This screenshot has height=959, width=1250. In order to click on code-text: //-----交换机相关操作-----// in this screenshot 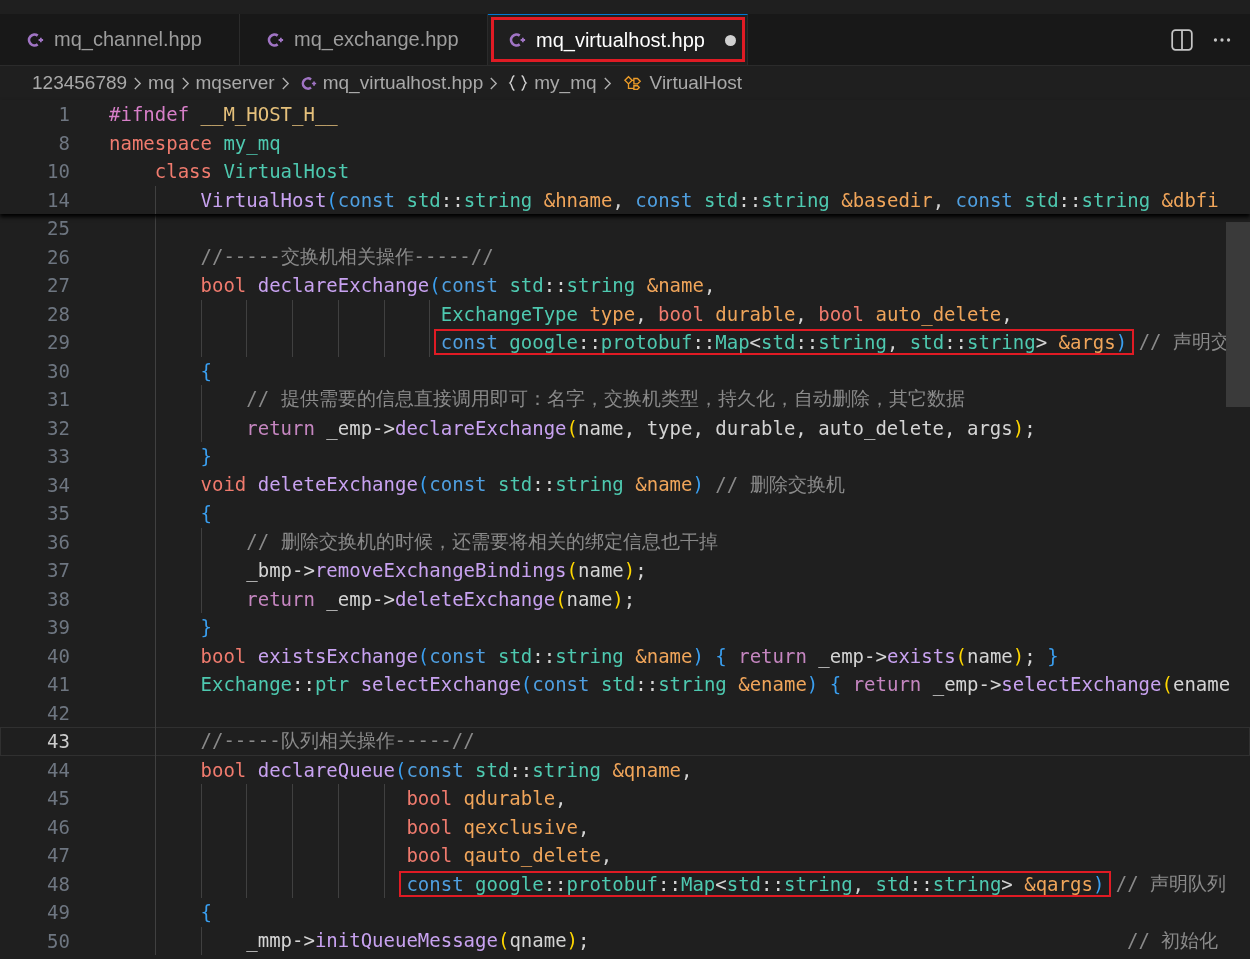, I will do `click(347, 256)`.